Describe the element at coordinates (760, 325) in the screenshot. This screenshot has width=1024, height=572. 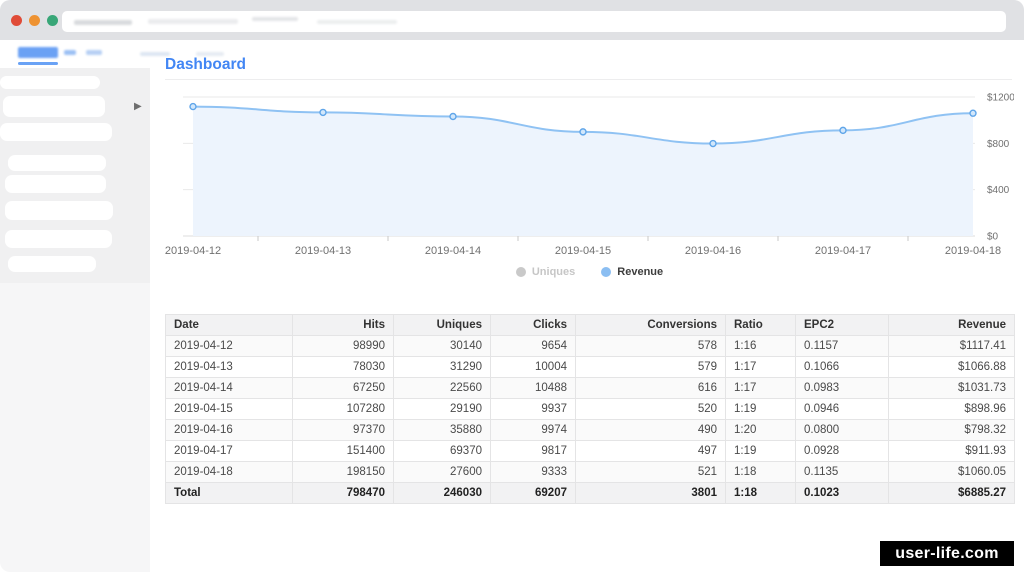
I see `column-header-ratio: Ratio` at that location.